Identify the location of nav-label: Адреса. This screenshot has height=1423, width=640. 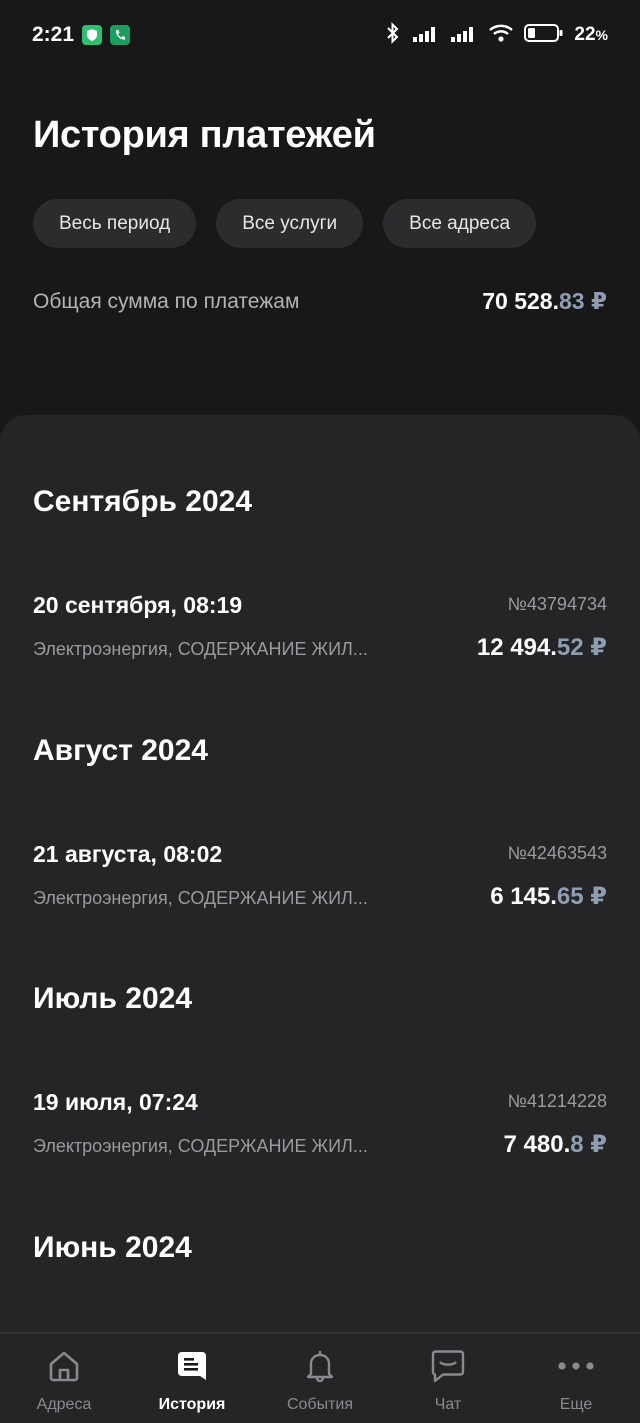
(64, 1404).